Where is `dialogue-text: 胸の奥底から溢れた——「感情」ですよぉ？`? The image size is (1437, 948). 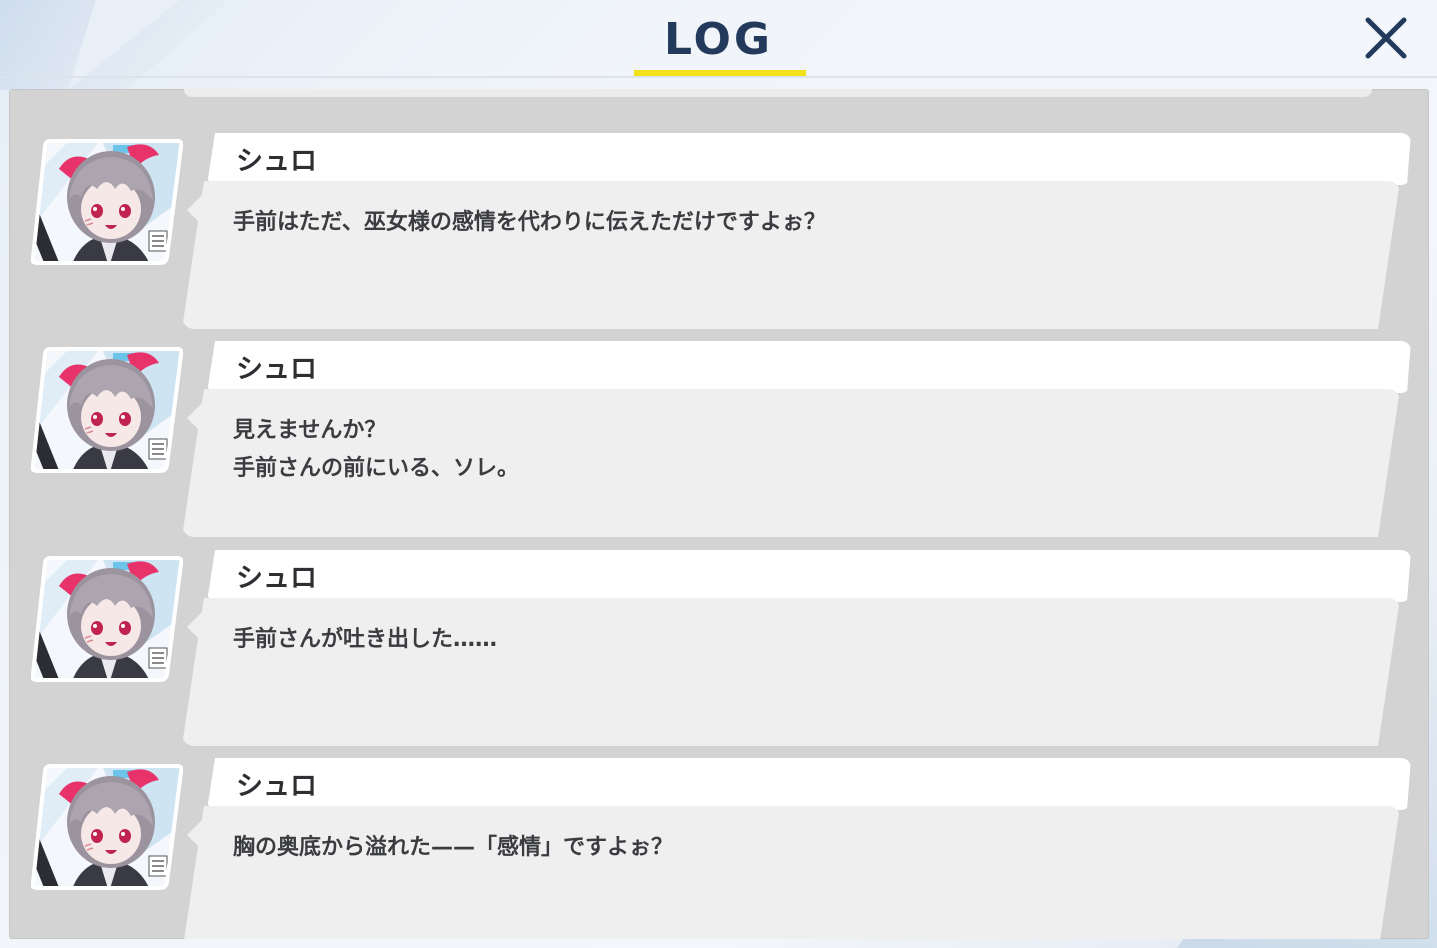
dialogue-text: 胸の奥底から溢れた——「感情」ですよぉ？ is located at coordinates (453, 847).